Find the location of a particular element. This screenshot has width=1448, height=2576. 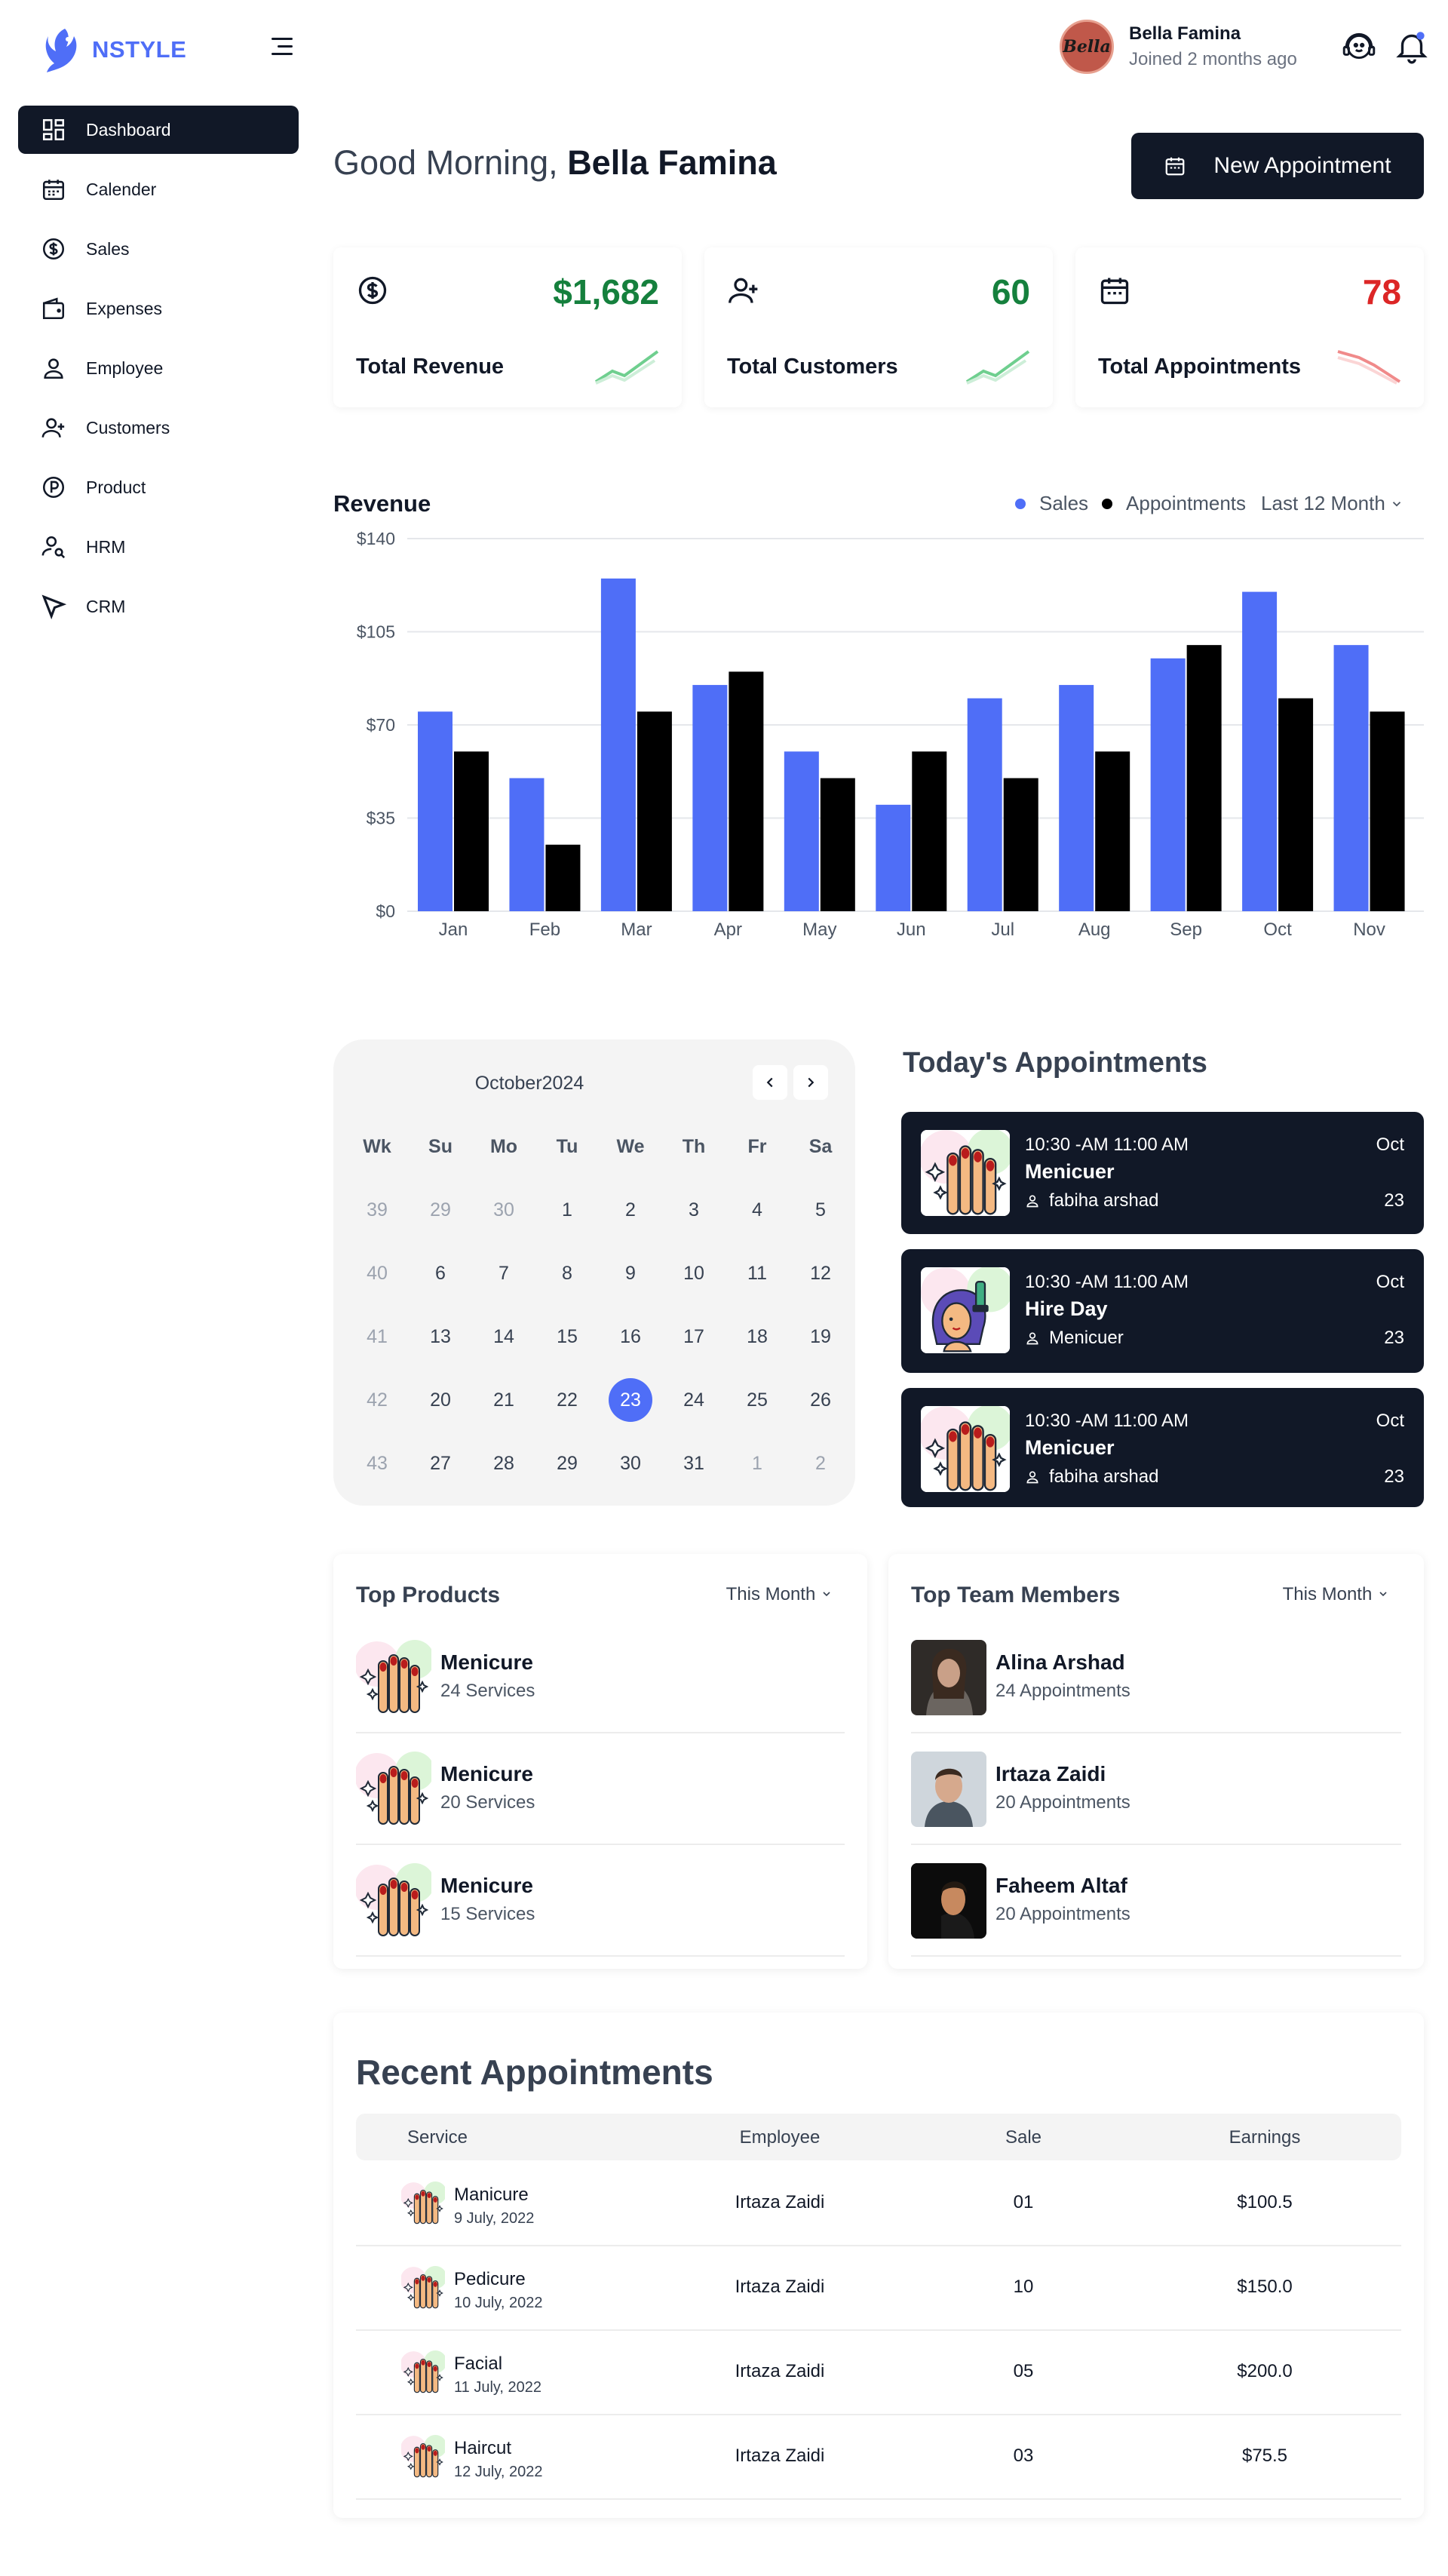

selected-day: 23 is located at coordinates (630, 1400).